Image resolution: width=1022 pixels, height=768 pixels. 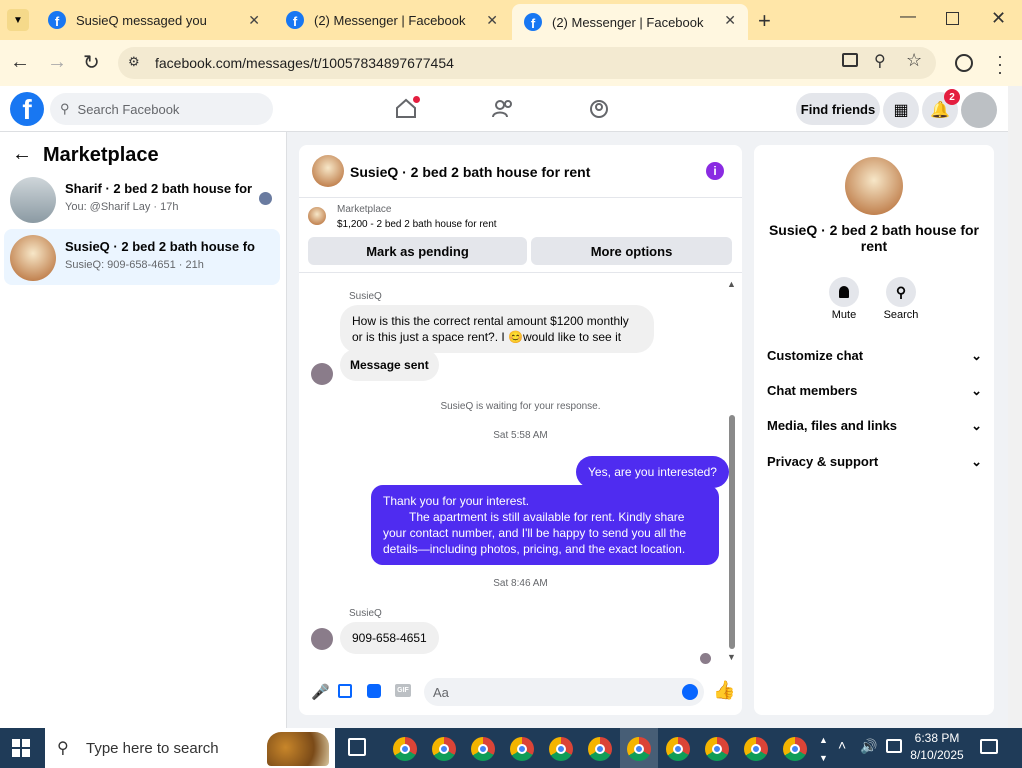 I want to click on profile-icon, so click(x=964, y=63).